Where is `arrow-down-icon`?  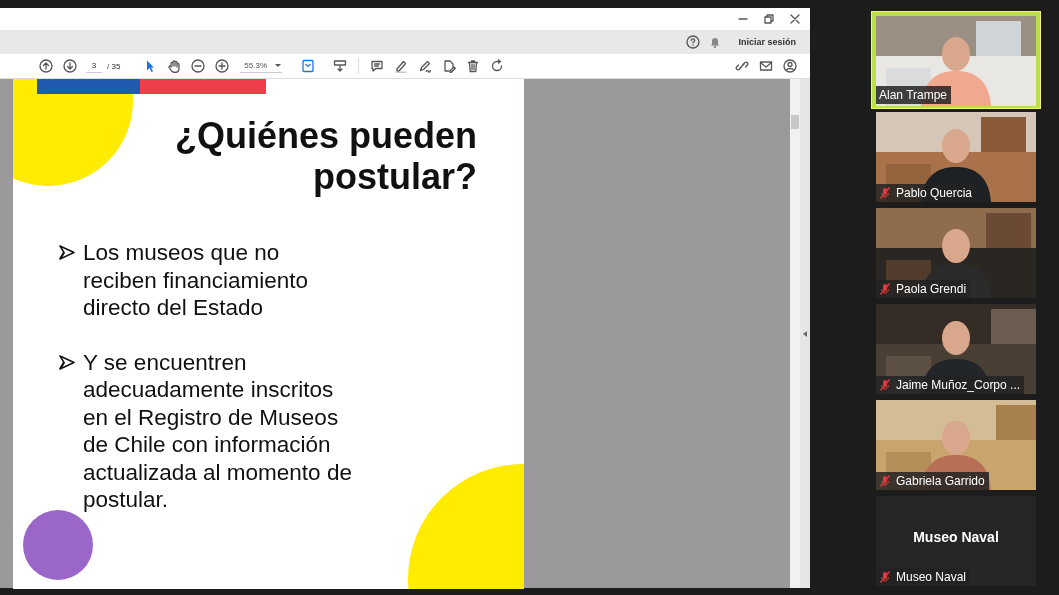 arrow-down-icon is located at coordinates (70, 66).